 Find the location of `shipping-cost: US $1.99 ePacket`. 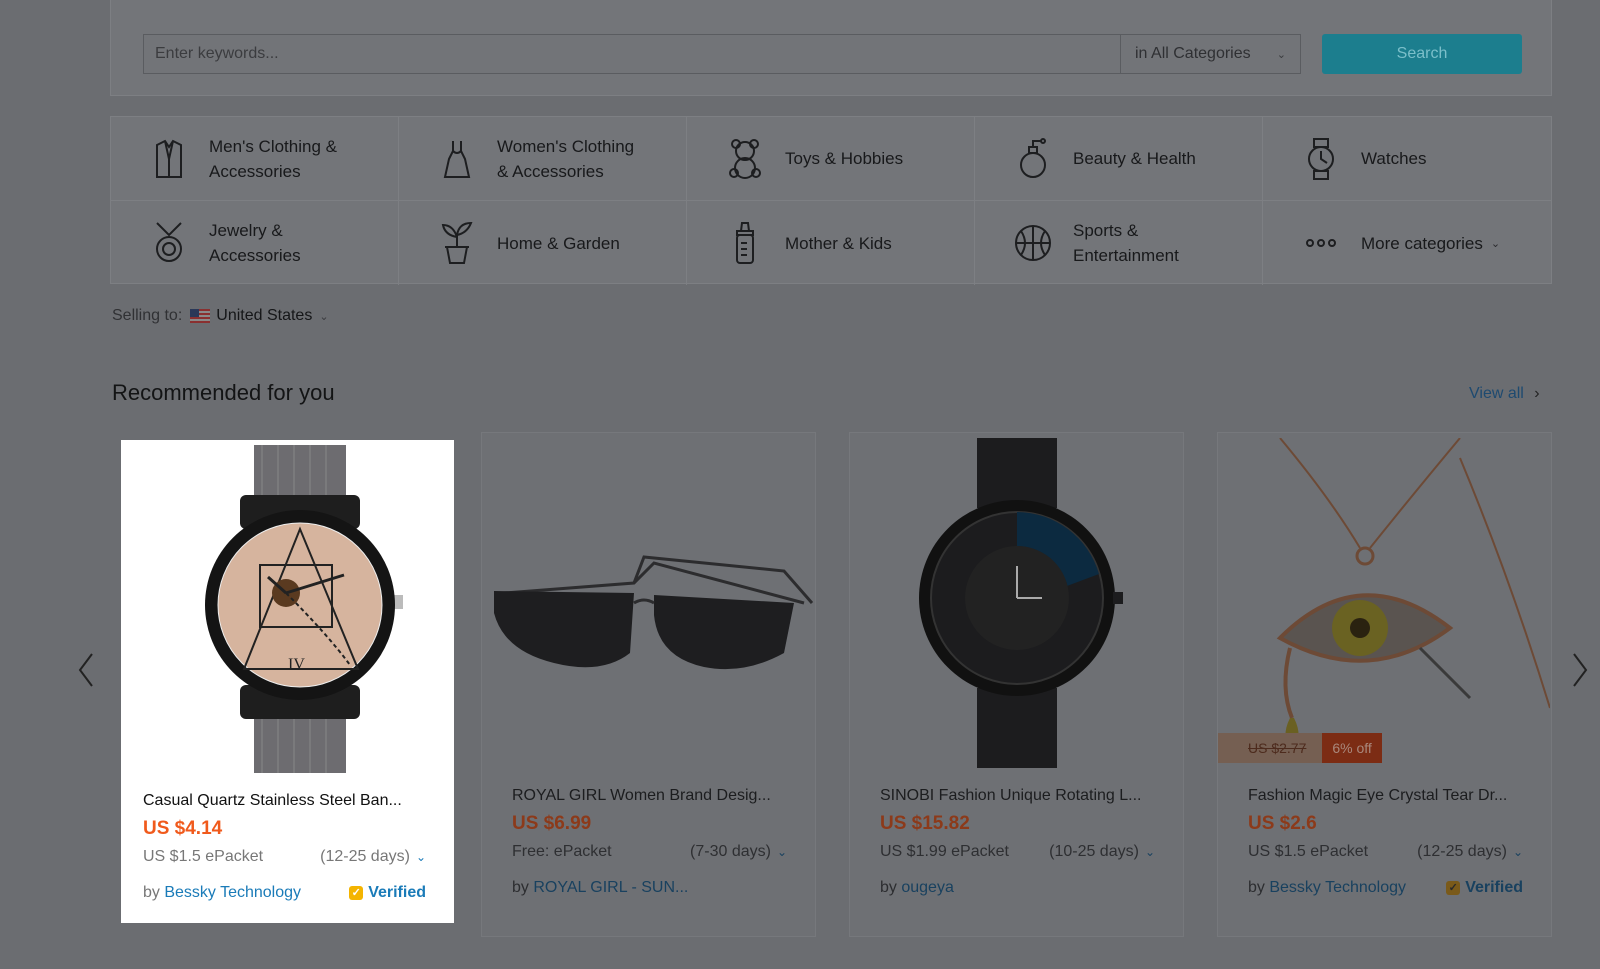

shipping-cost: US $1.99 ePacket is located at coordinates (944, 851).